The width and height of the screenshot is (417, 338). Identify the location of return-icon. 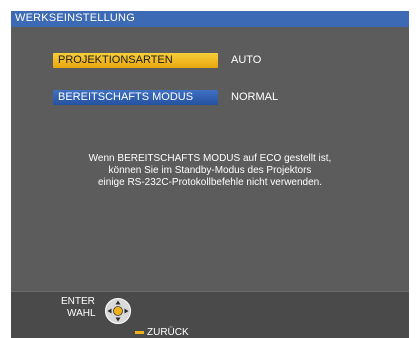
(139, 332).